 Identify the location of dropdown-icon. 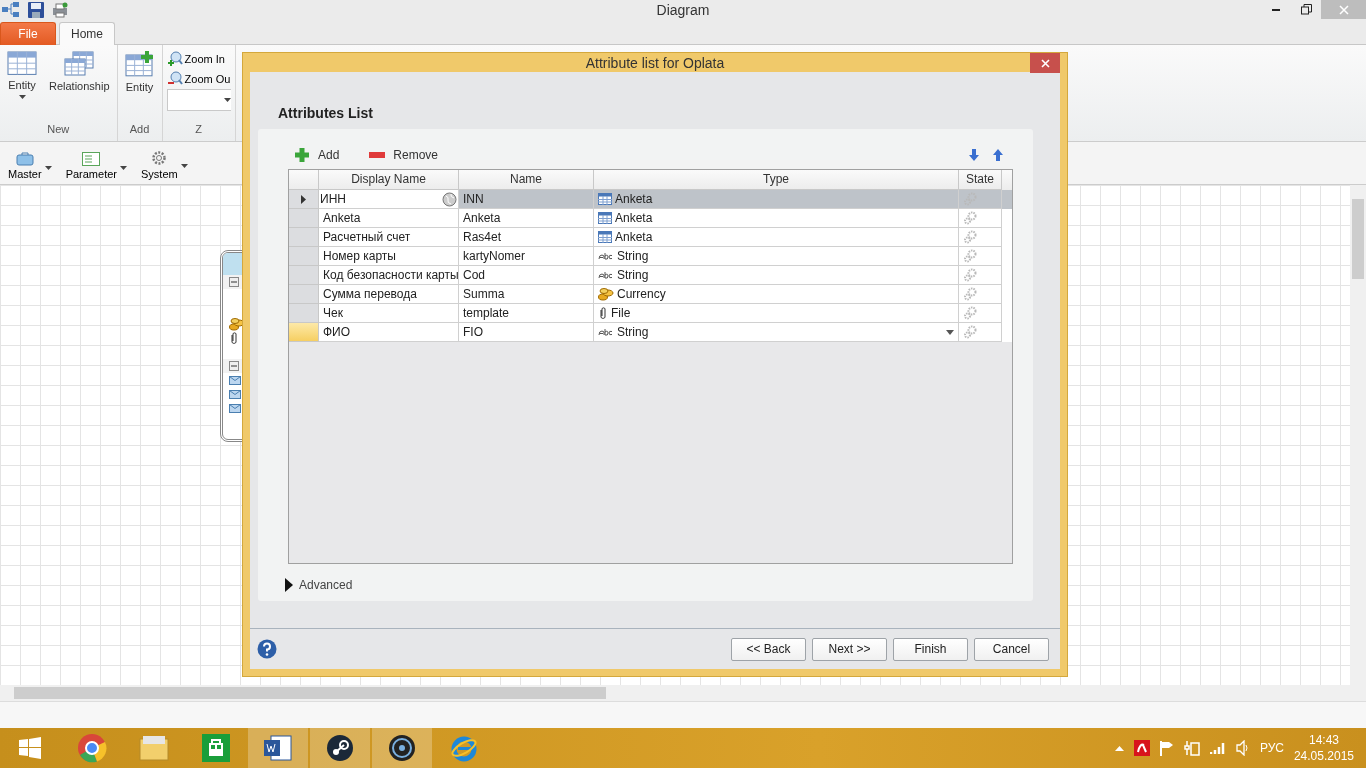
(950, 332).